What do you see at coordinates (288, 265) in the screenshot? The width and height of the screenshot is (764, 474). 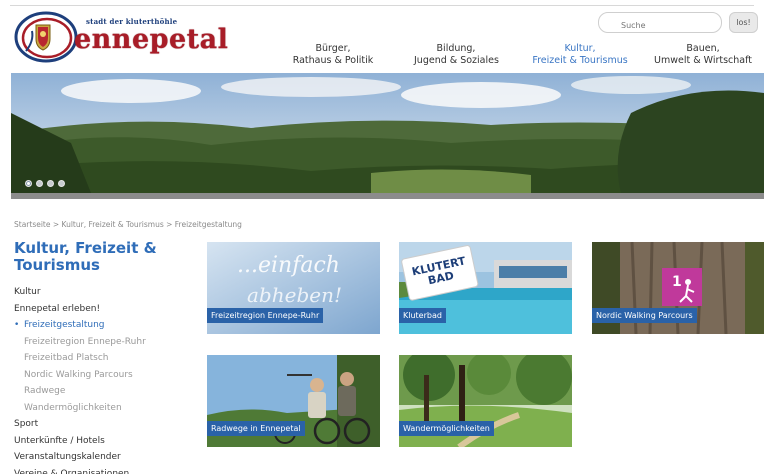 I see `tile-image-text: ...einfach` at bounding box center [288, 265].